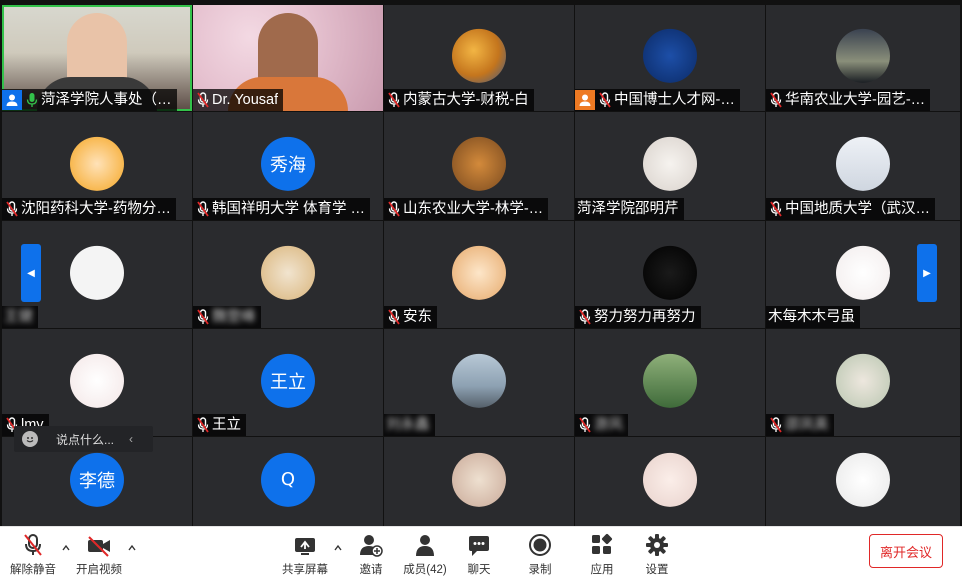 This screenshot has height=581, width=962. I want to click on participant-tile: 内蒙古大学-财税-白, so click(479, 58).